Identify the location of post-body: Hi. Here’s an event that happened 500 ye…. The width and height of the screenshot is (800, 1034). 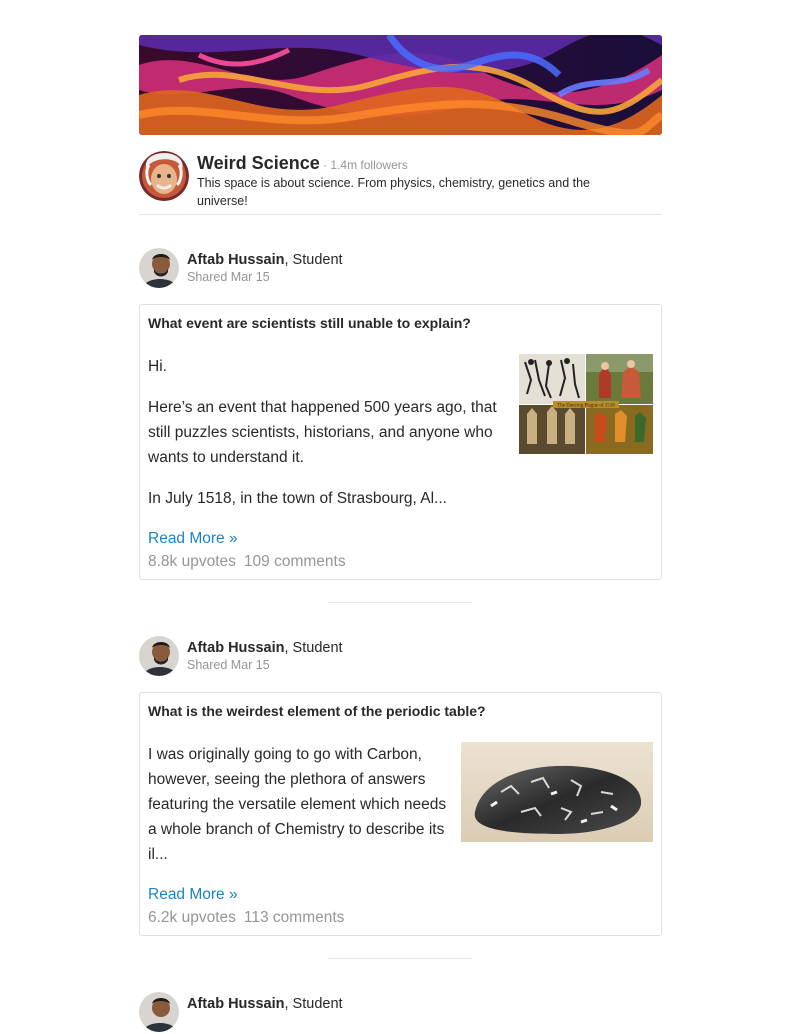
(329, 440).